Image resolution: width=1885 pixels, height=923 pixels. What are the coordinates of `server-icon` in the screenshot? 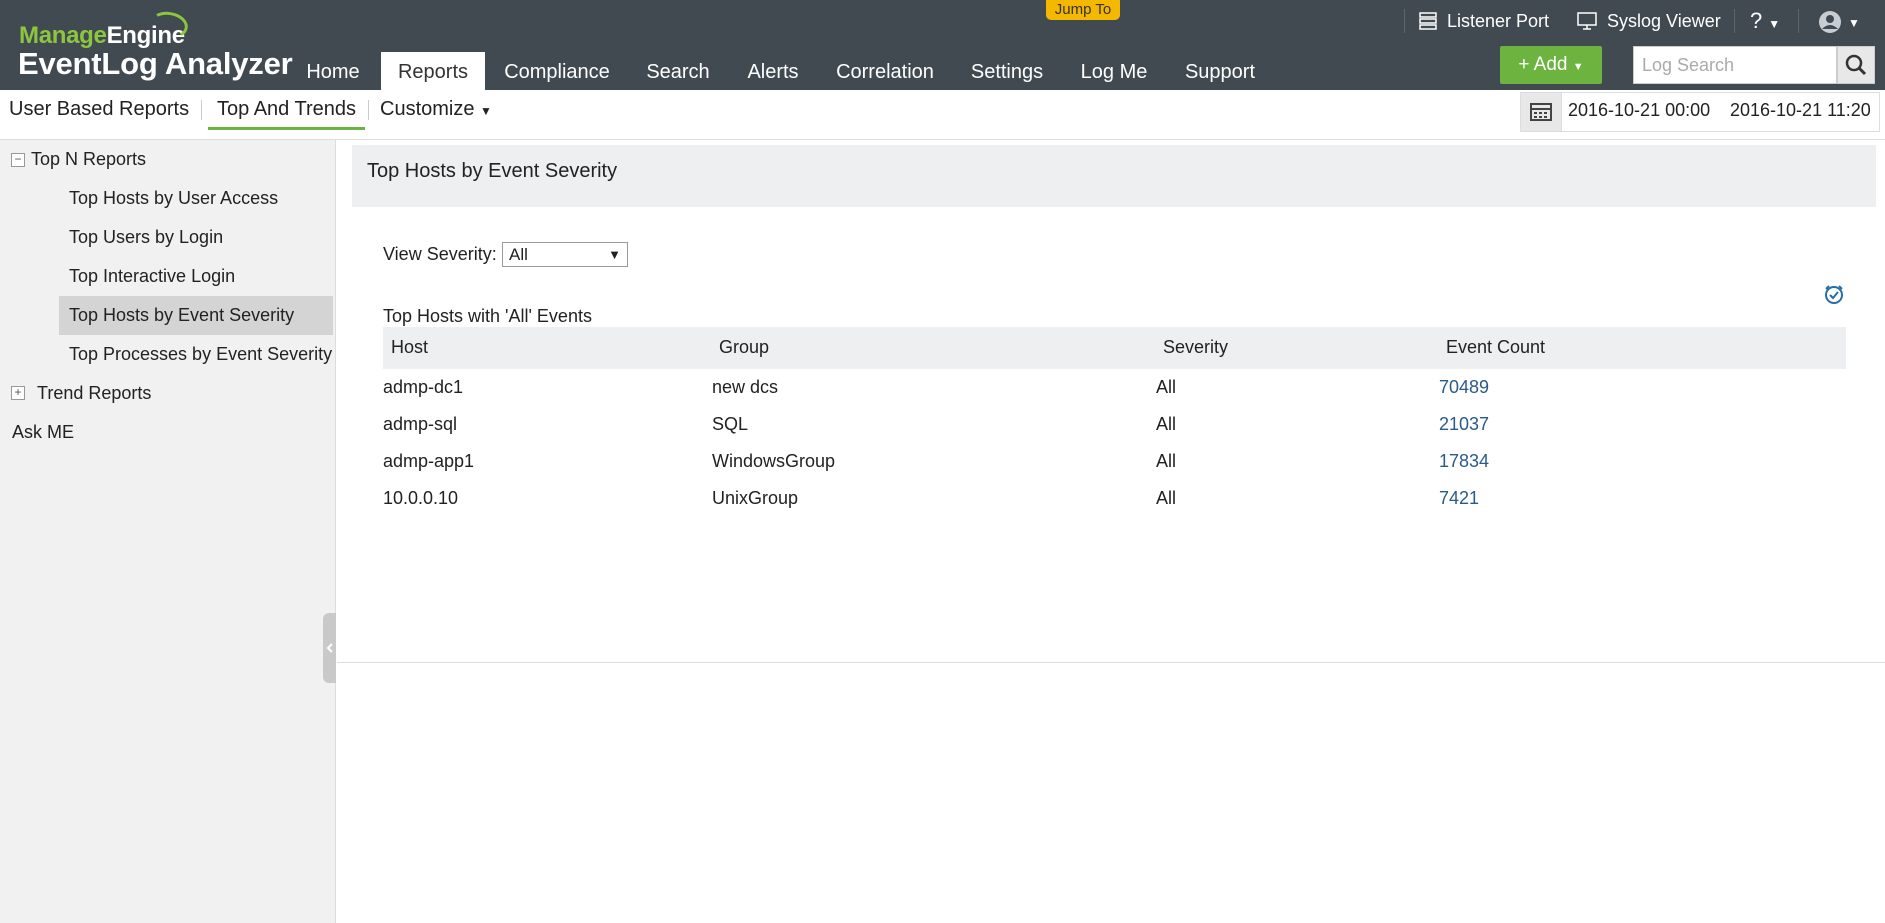 It's located at (1428, 21).